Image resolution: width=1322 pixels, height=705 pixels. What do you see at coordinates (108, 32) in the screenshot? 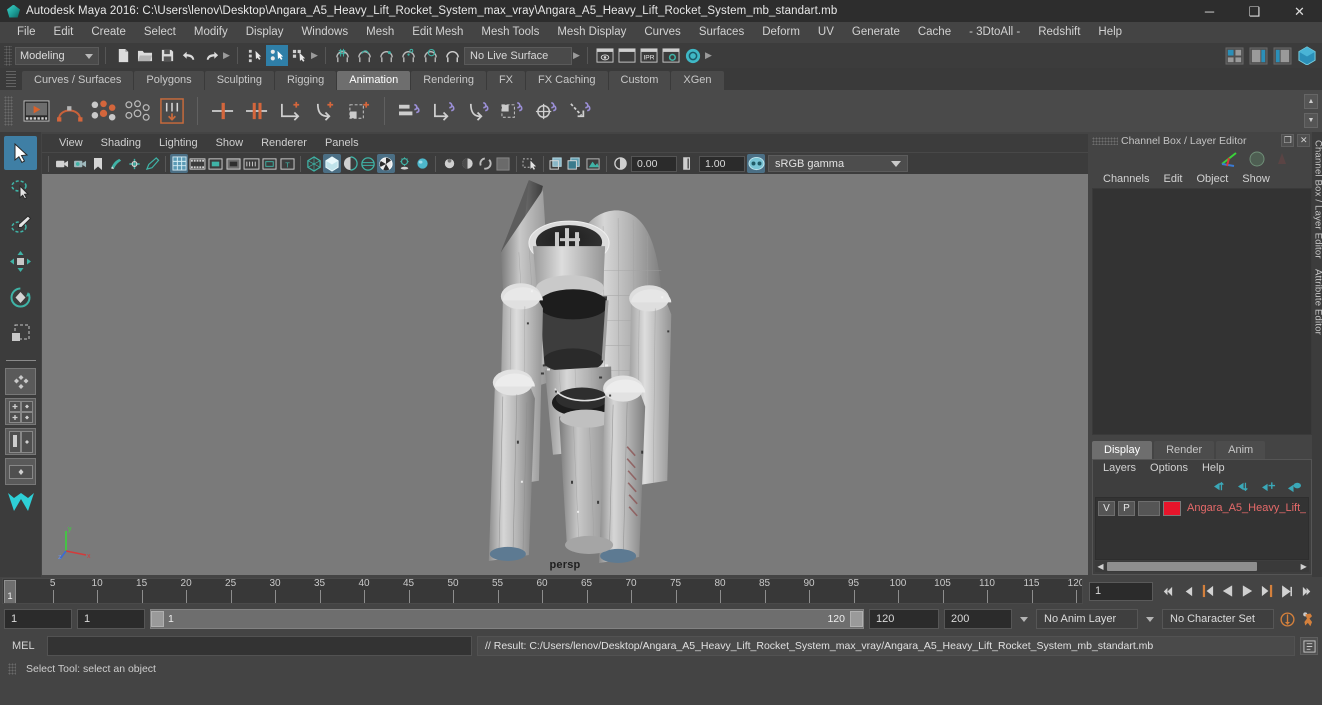
I see `menu-create: Create` at bounding box center [108, 32].